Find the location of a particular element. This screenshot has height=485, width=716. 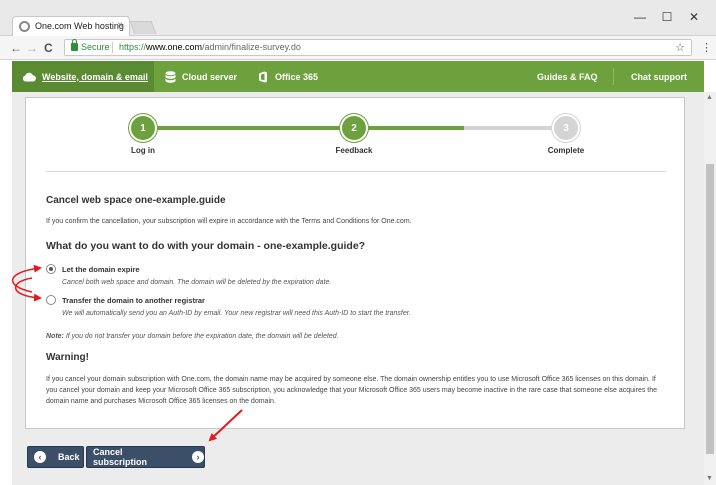

note-label: Note: is located at coordinates (55, 336).